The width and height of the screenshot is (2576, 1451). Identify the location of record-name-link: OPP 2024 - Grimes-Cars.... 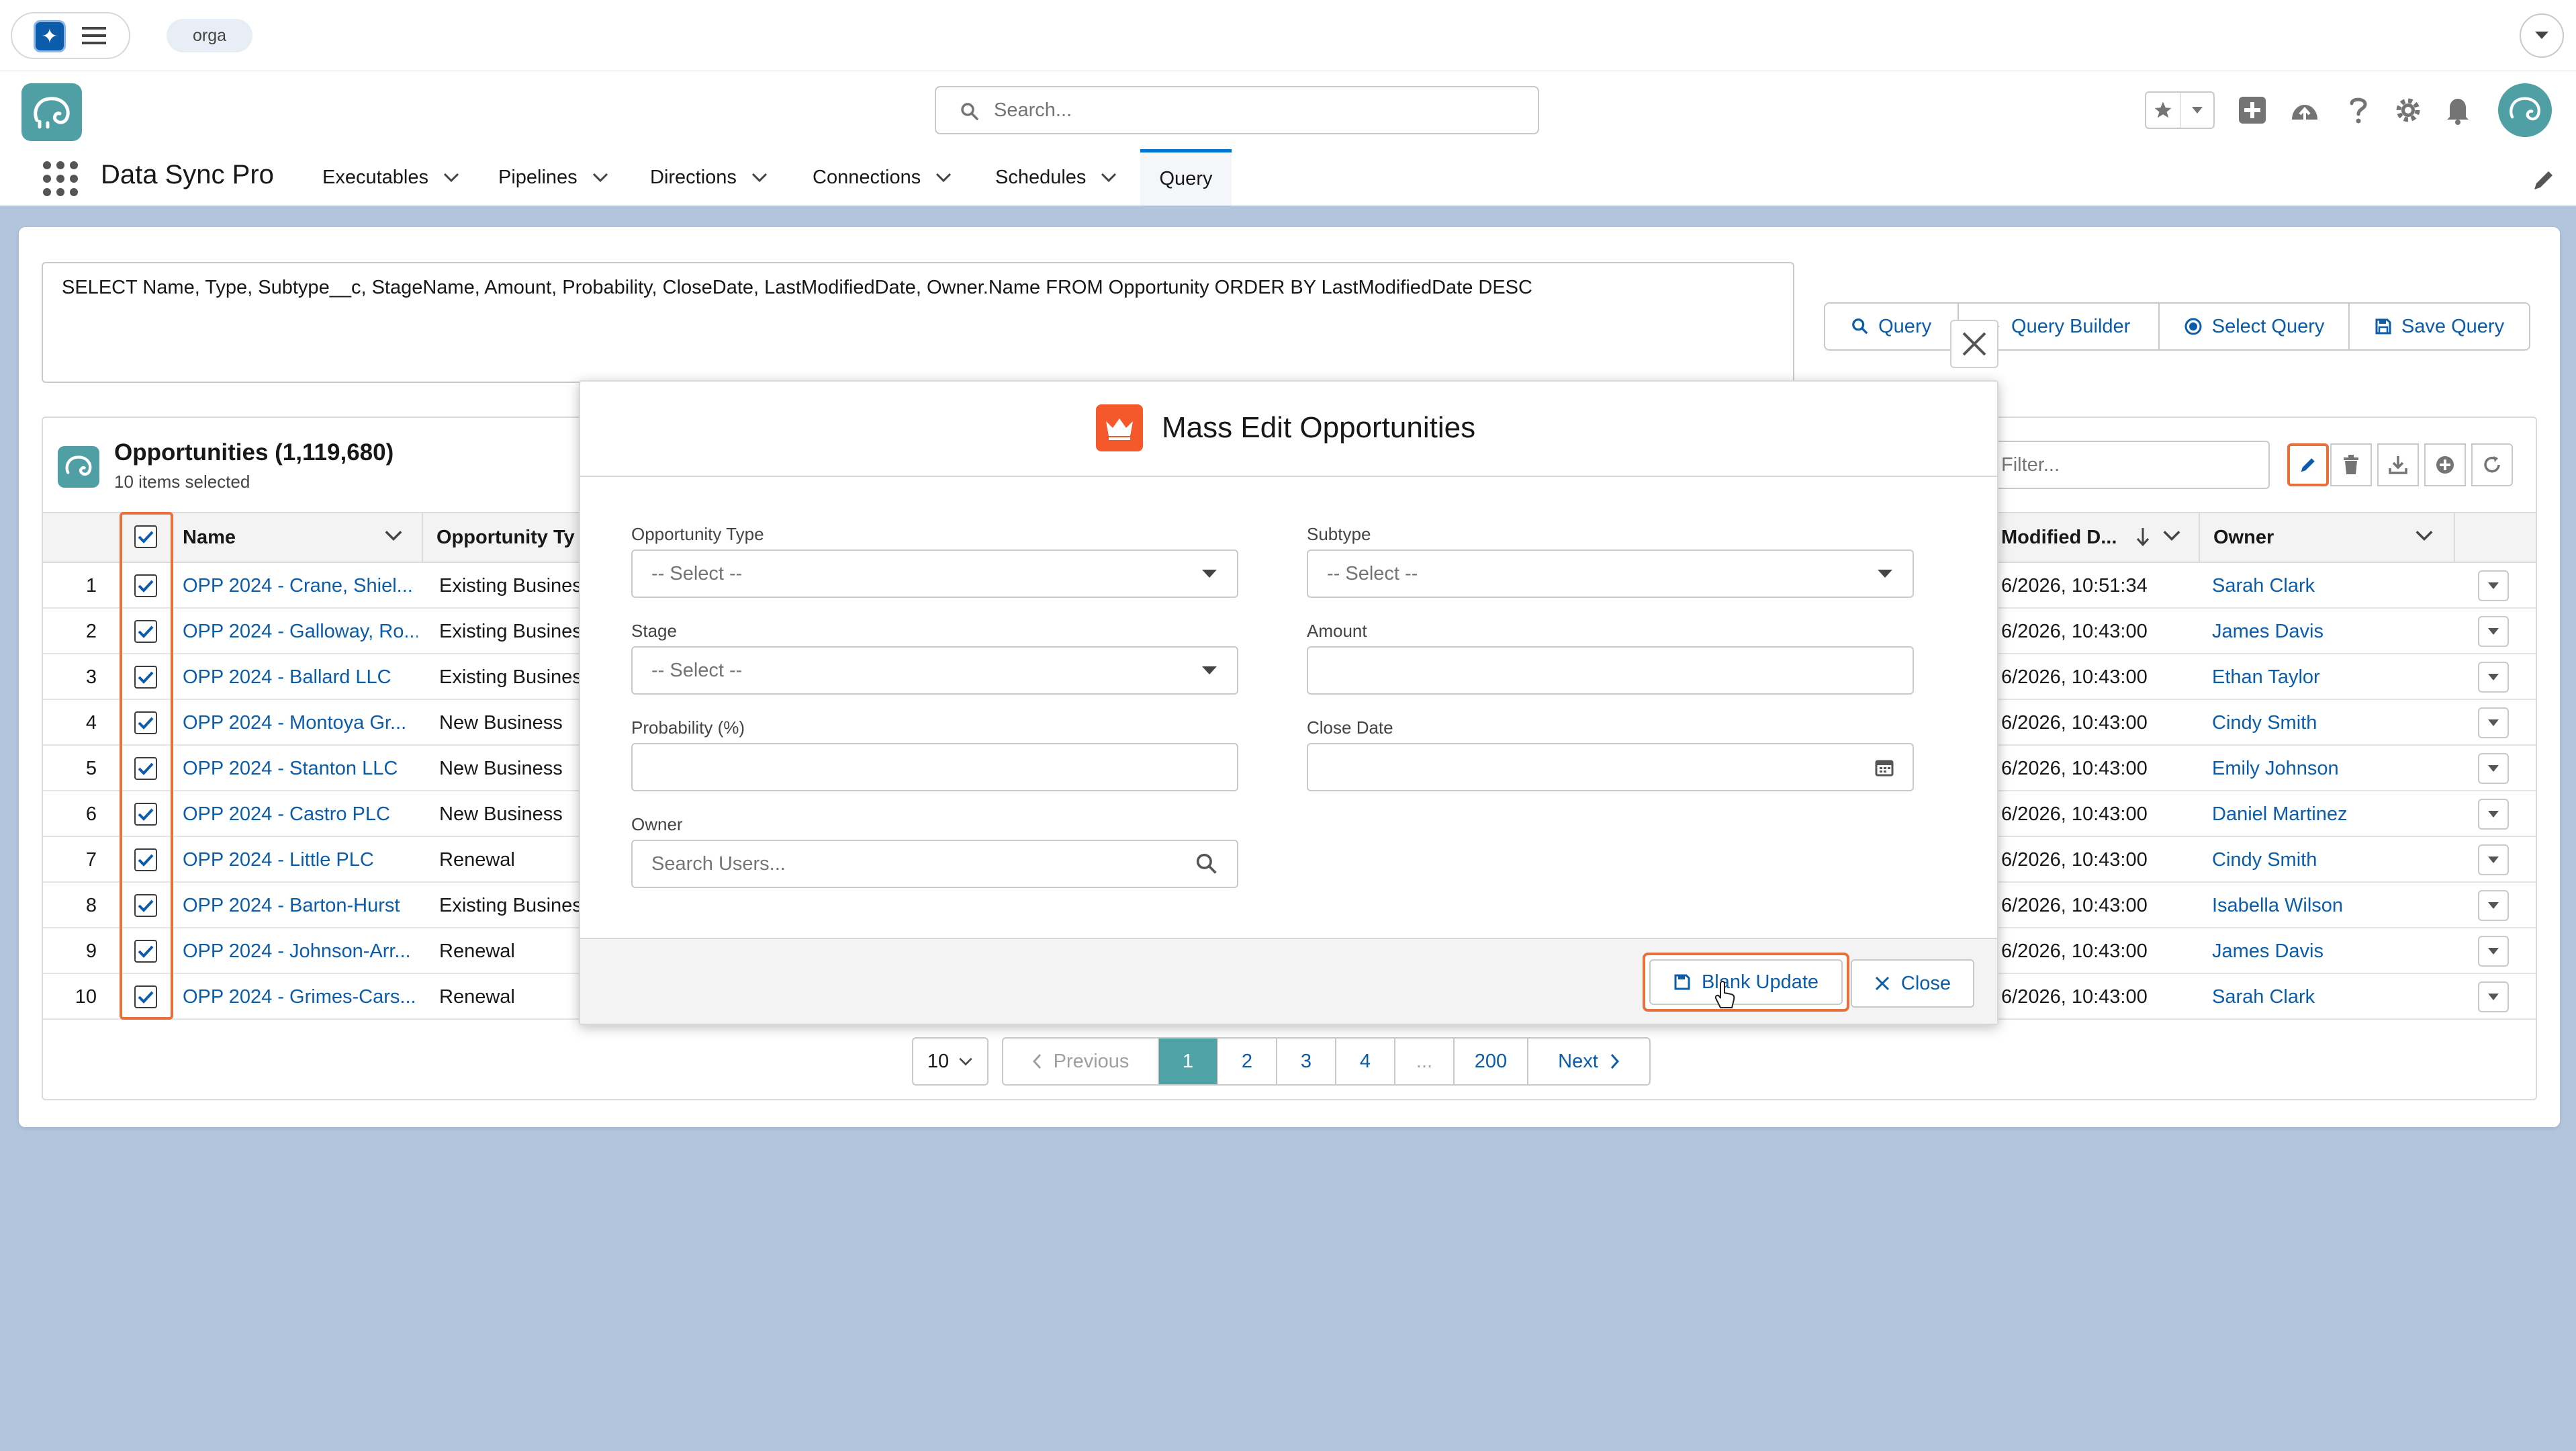
(300, 996).